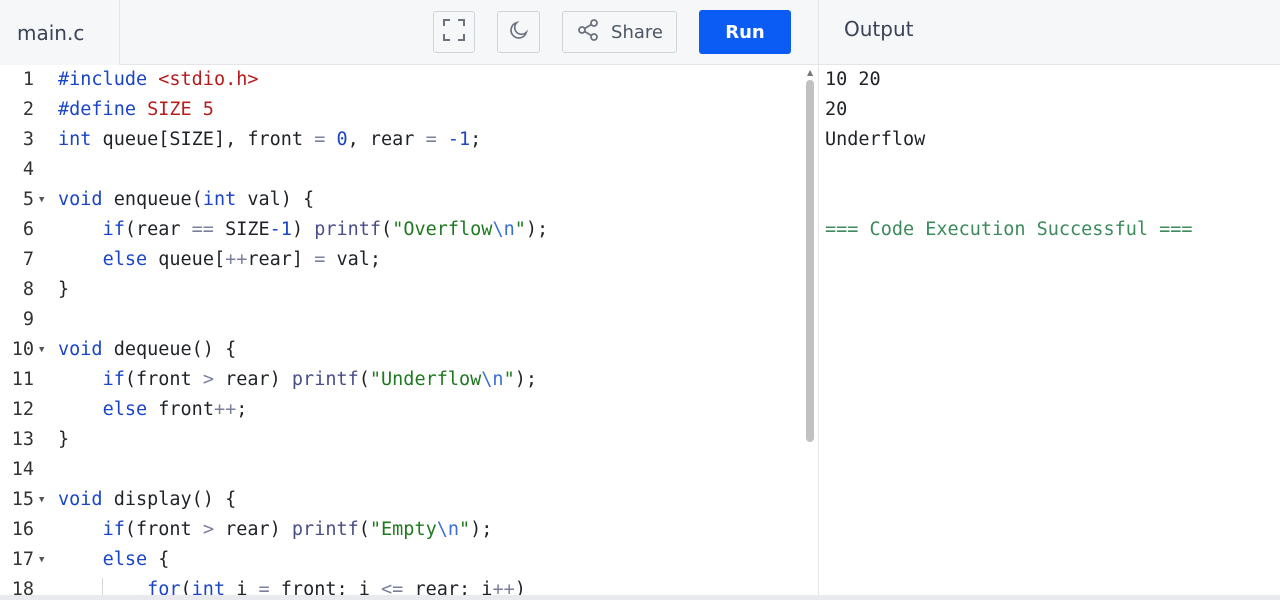 This screenshot has height=600, width=1280. I want to click on top-toolbar: main.c Share Run Output, so click(640, 32).